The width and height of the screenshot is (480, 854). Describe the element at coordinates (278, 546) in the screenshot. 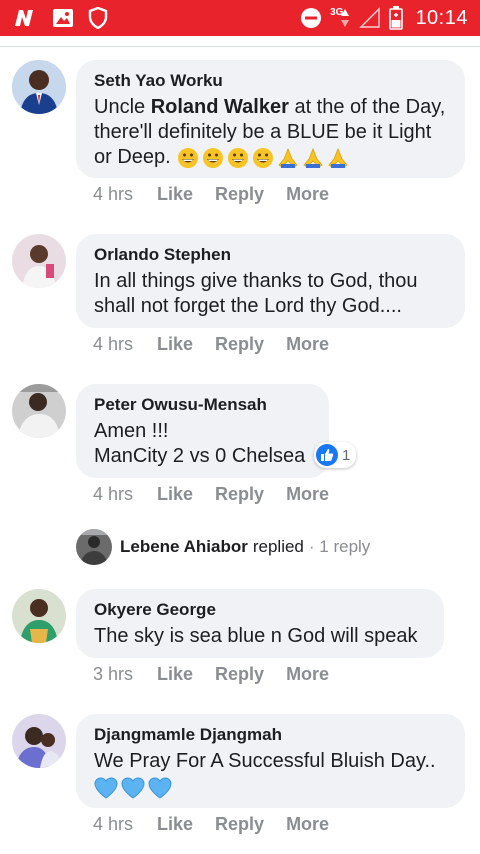

I see `replied-label: replied` at that location.